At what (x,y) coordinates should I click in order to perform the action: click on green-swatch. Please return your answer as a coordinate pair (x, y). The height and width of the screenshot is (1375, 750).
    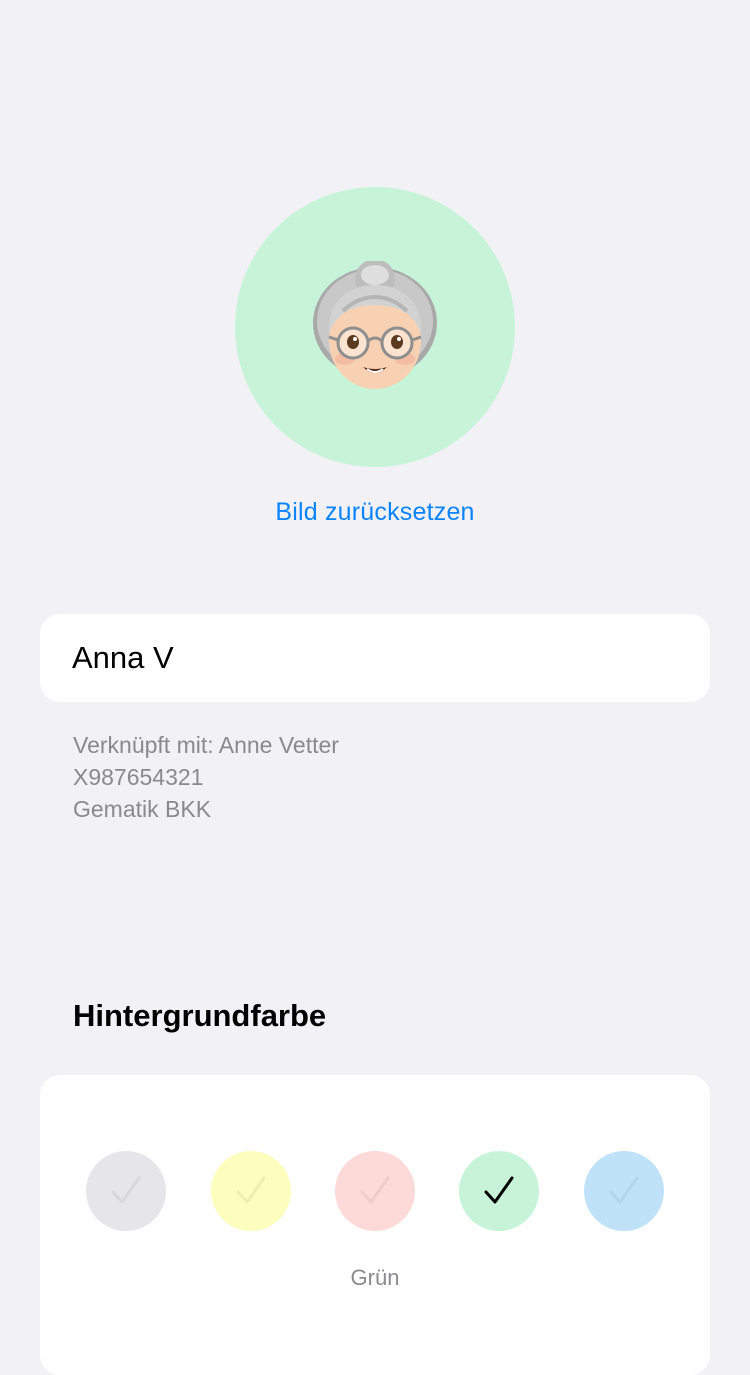
    Looking at the image, I should click on (499, 1191).